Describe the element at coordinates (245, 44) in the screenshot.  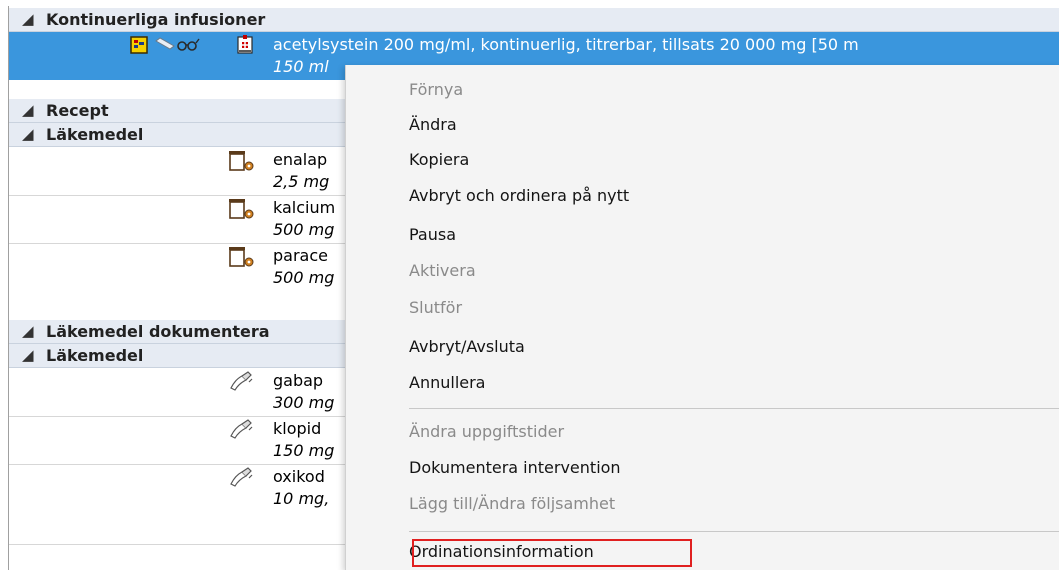
I see `pump-icon` at that location.